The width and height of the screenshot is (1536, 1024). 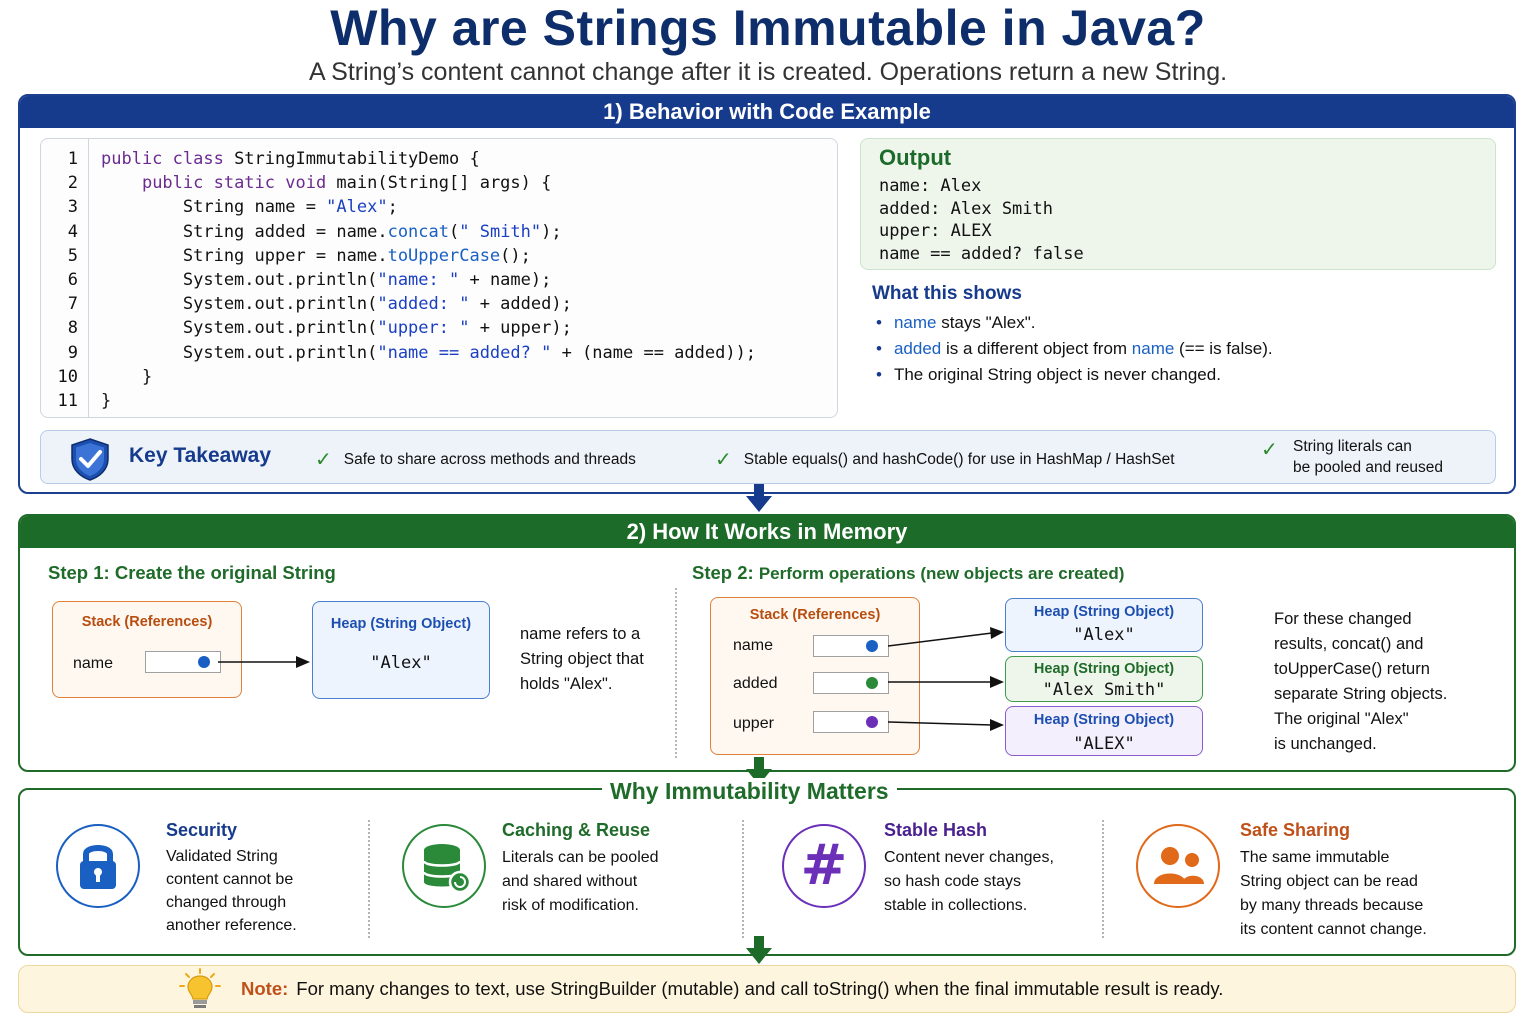 What do you see at coordinates (767, 112) in the screenshot?
I see `behavior-section-header: 1) Behavior with Code Example` at bounding box center [767, 112].